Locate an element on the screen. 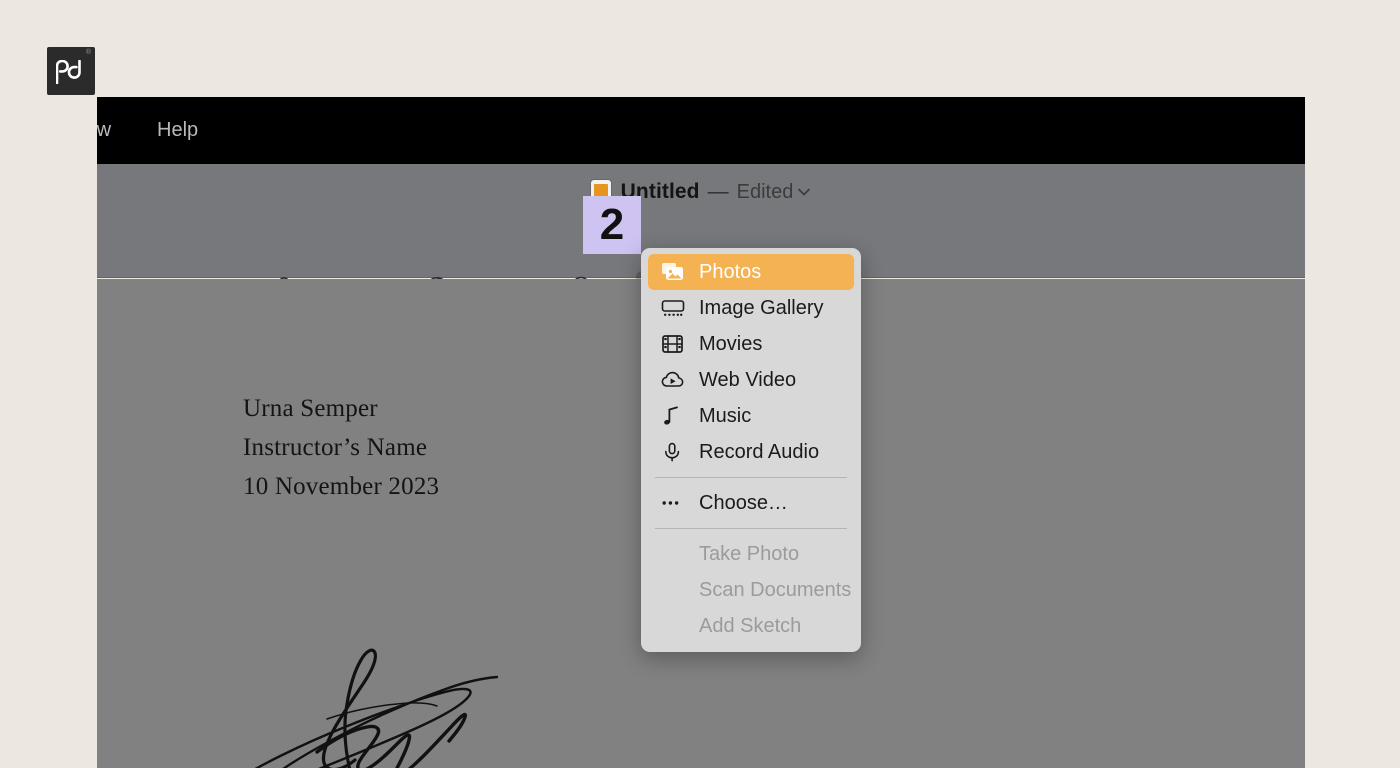  menu-item-movies: Movies is located at coordinates (751, 344).